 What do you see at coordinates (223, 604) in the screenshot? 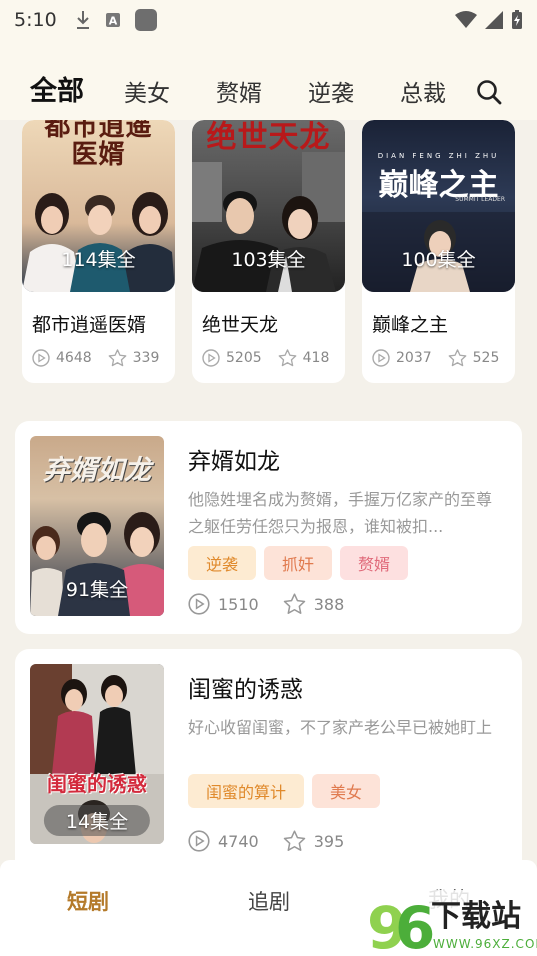
I see `play-count: 1510` at bounding box center [223, 604].